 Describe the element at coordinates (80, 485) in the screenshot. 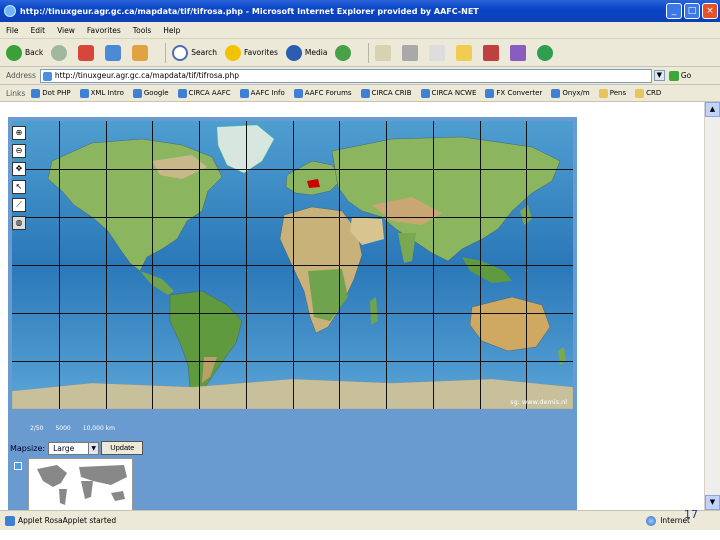

I see `overview-map` at that location.